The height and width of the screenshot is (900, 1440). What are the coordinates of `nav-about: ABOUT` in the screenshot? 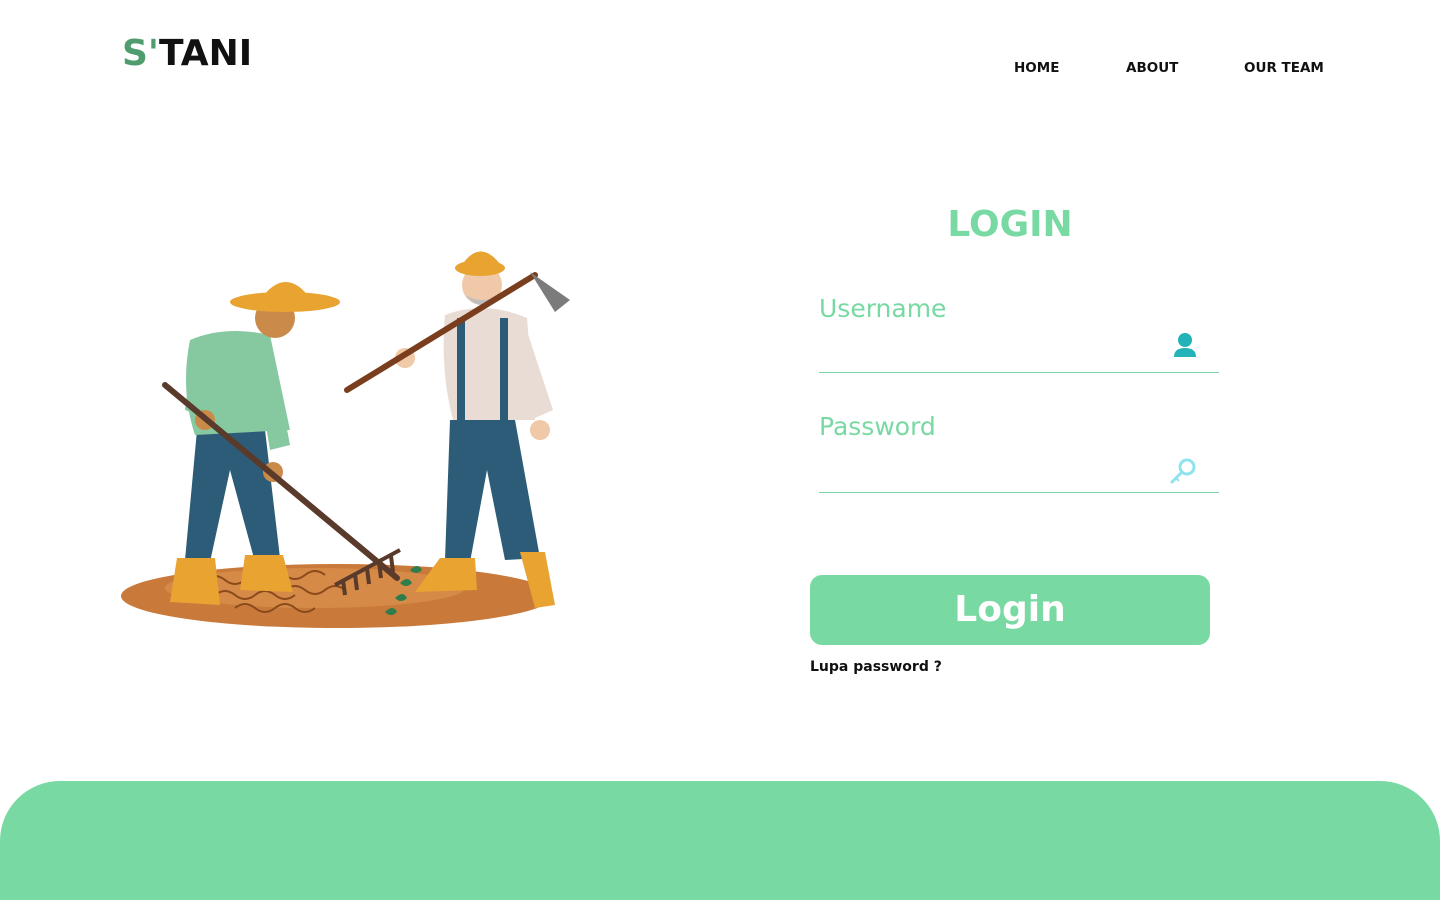 It's located at (1152, 68).